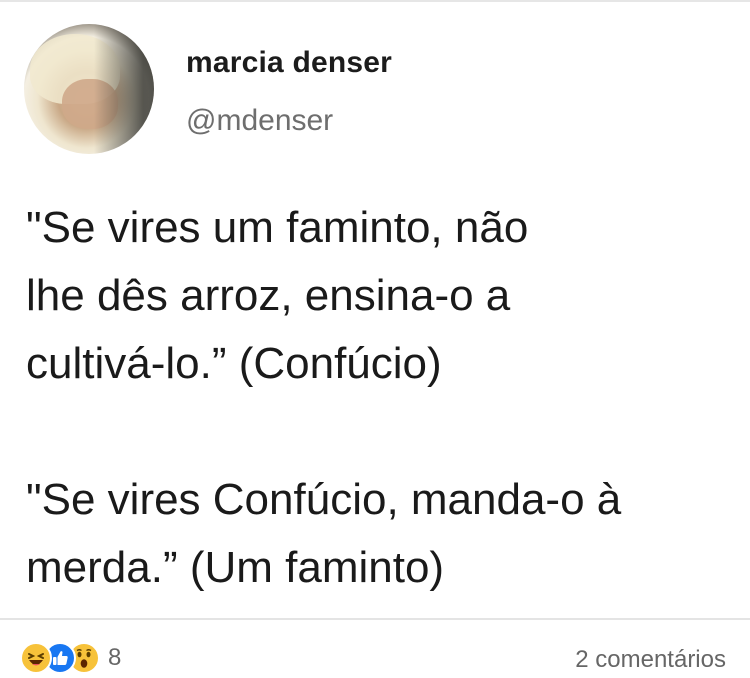 The height and width of the screenshot is (678, 750). I want to click on reaction-count: 8, so click(115, 657).